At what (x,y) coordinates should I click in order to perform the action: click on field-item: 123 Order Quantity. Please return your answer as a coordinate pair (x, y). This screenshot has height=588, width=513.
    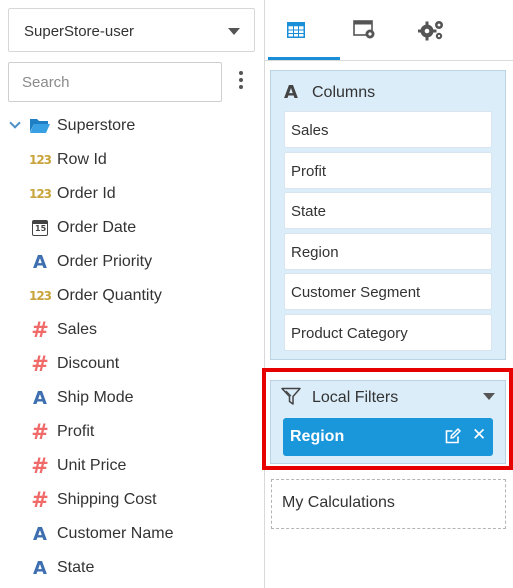
    Looking at the image, I should click on (144, 297).